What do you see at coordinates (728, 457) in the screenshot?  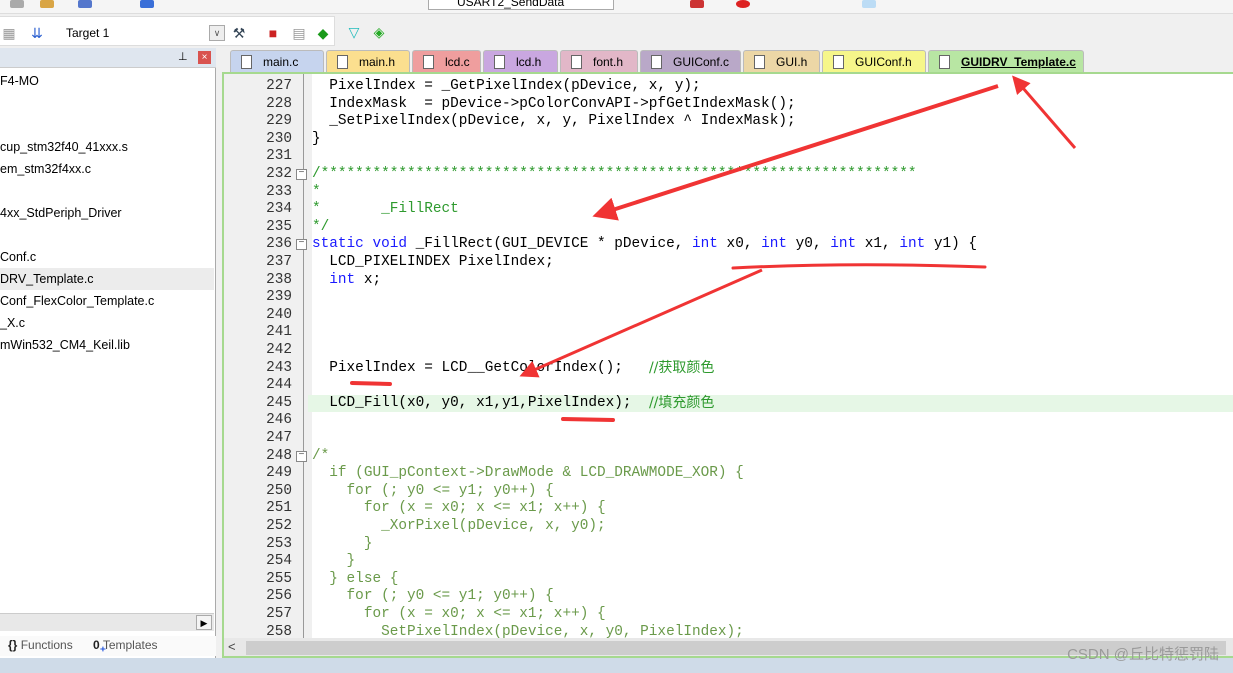 I see `code-line: 248−/*` at bounding box center [728, 457].